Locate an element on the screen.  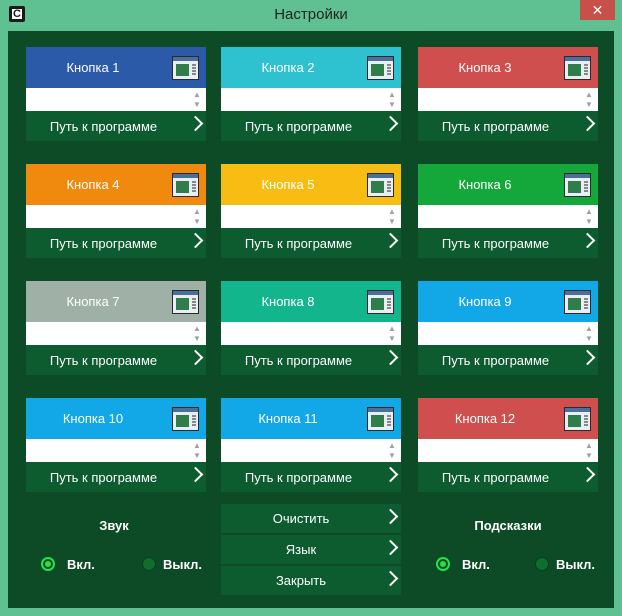
program-path-field-5: ▲ ▼ is located at coordinates (311, 216).